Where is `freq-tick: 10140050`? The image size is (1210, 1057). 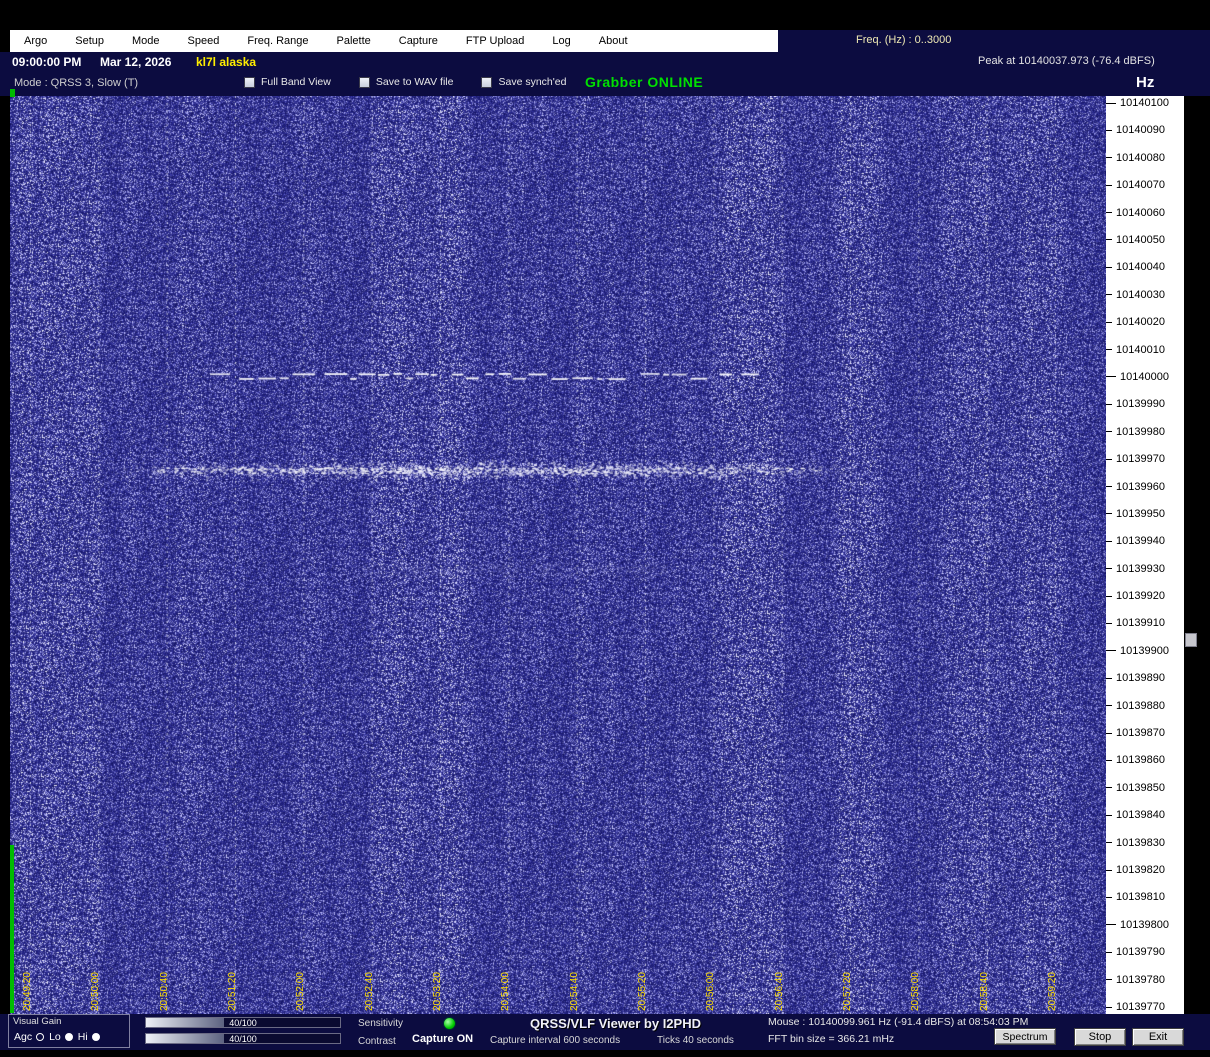
freq-tick: 10140050 is located at coordinates (1145, 240).